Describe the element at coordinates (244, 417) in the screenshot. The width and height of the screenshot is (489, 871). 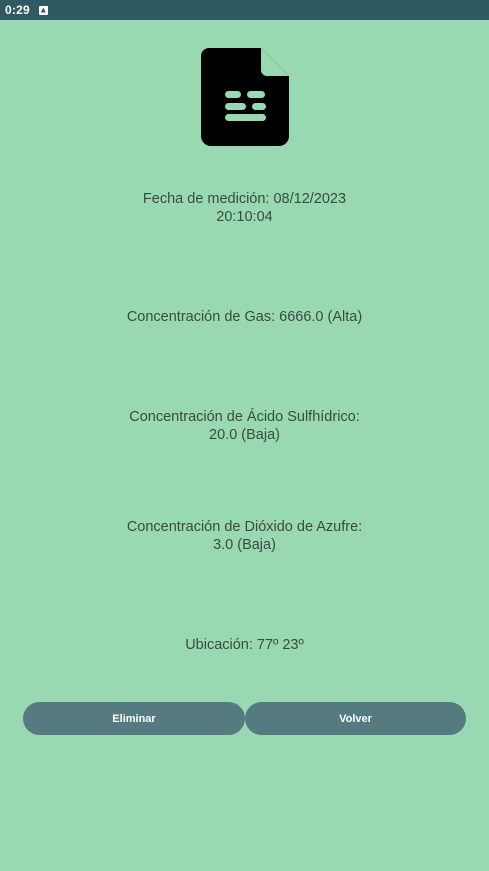
I see `acido-label: Concentración de Ácido Sulfhídrico:` at that location.